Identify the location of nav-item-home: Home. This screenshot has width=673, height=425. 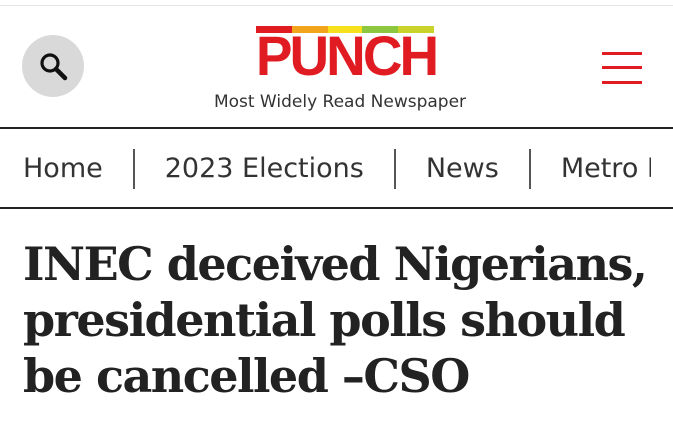
(63, 169).